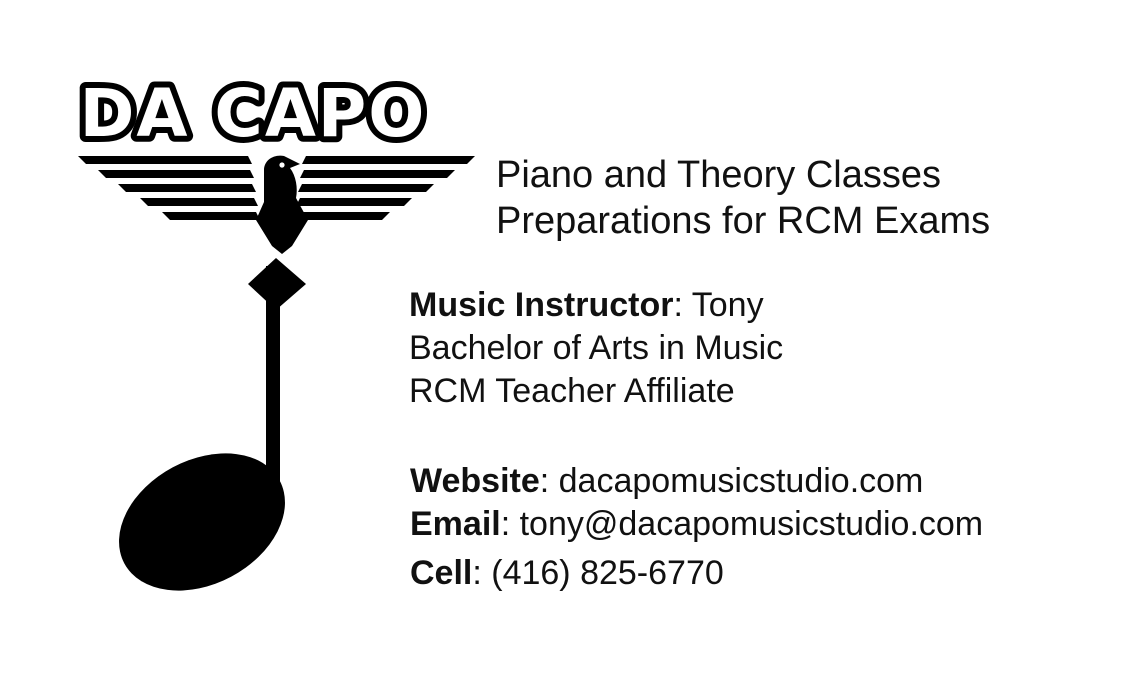  I want to click on email-value: : tony@dacapomusicstudio.com, so click(742, 524).